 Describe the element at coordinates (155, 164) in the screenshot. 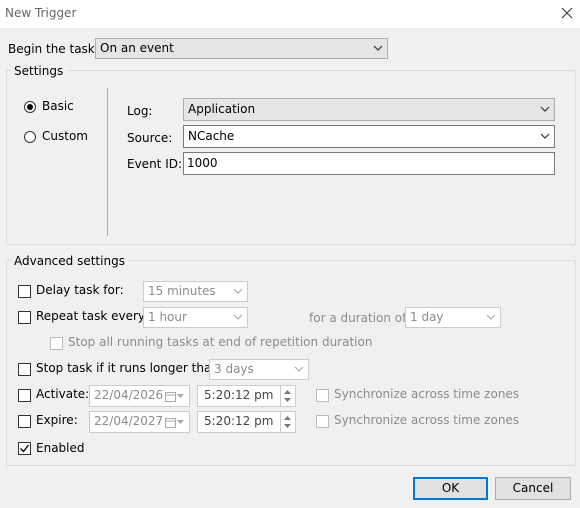

I see `event-id-label: Event ID:` at that location.